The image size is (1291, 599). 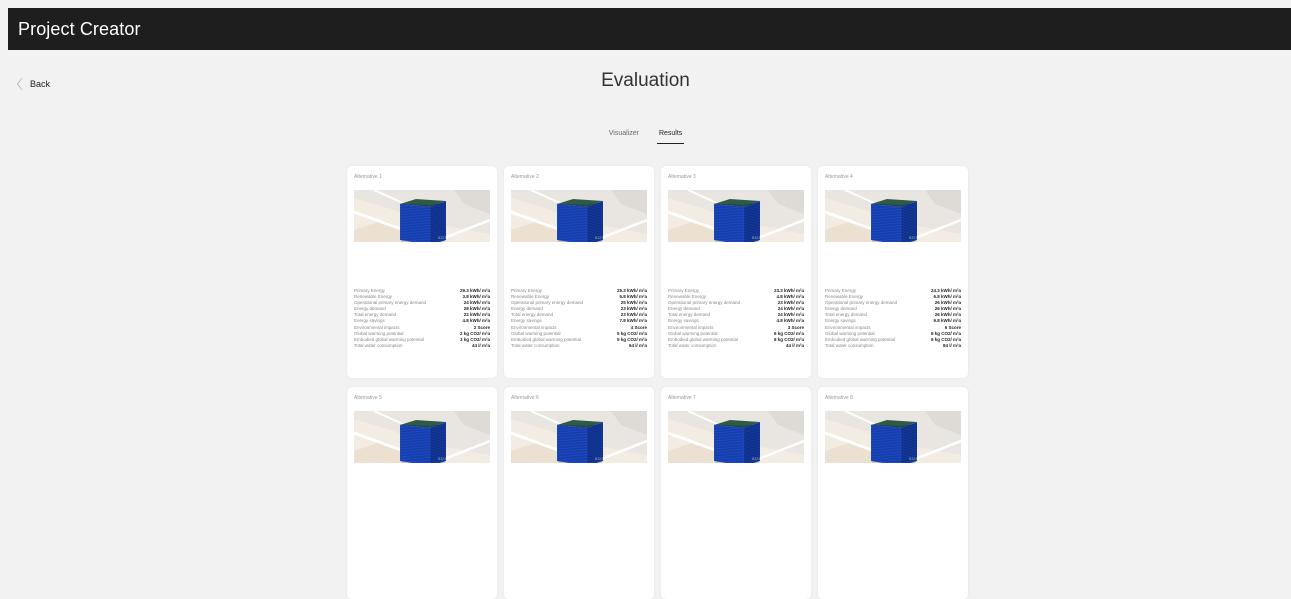 I want to click on alternative-card: Alternative 7 B323, so click(x=736, y=493).